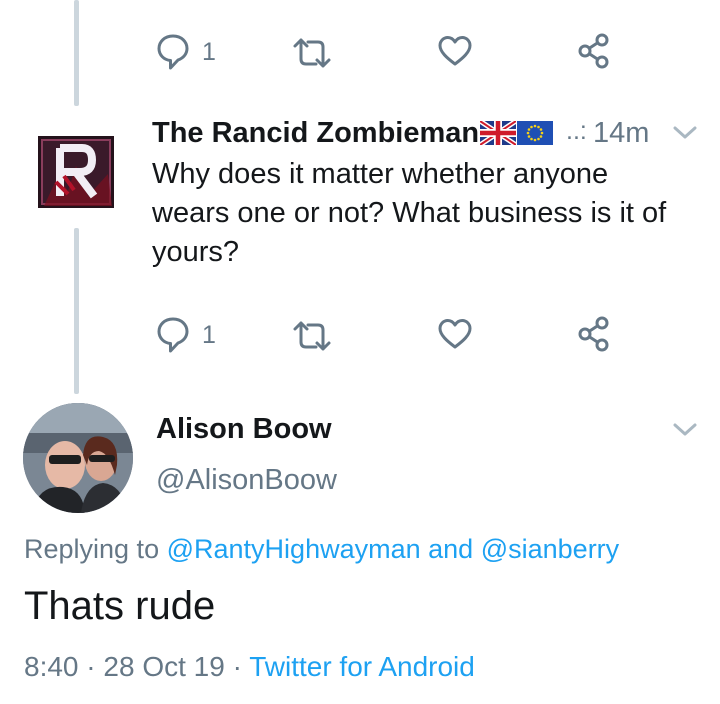  What do you see at coordinates (360, 53) in the screenshot?
I see `previous-tweet-actions: 1` at bounding box center [360, 53].